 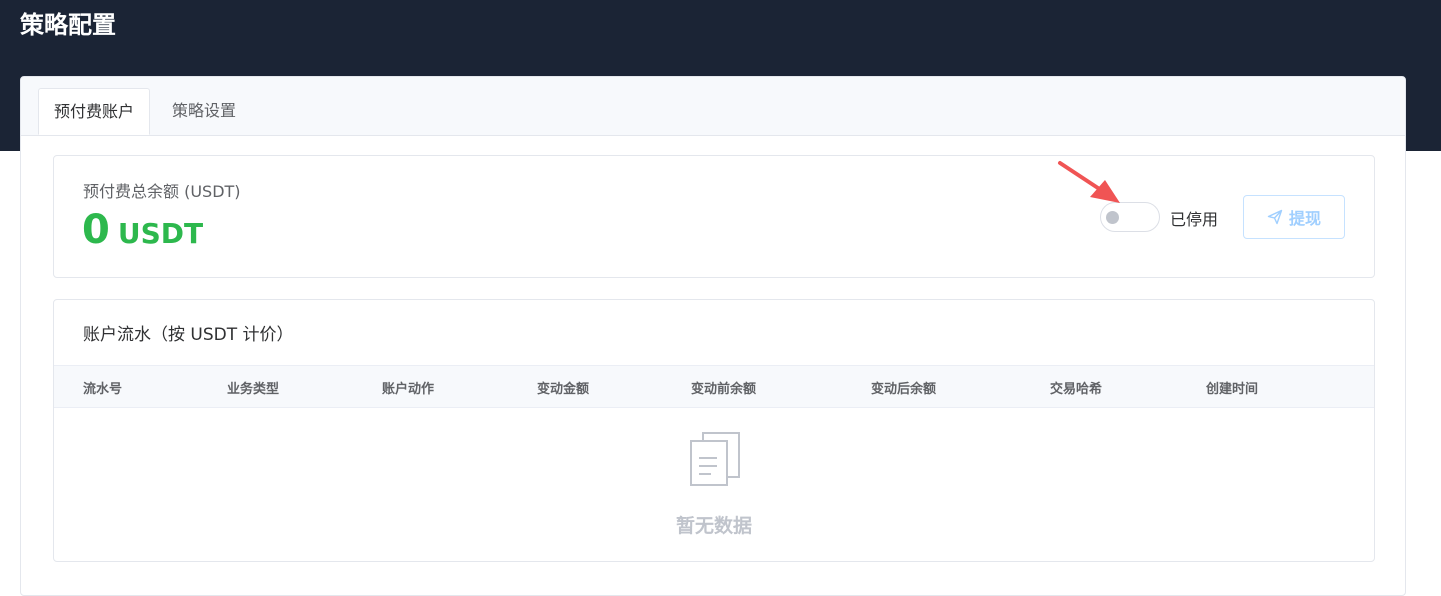 What do you see at coordinates (1232, 387) in the screenshot?
I see `column-header-created-time: 创建时间` at bounding box center [1232, 387].